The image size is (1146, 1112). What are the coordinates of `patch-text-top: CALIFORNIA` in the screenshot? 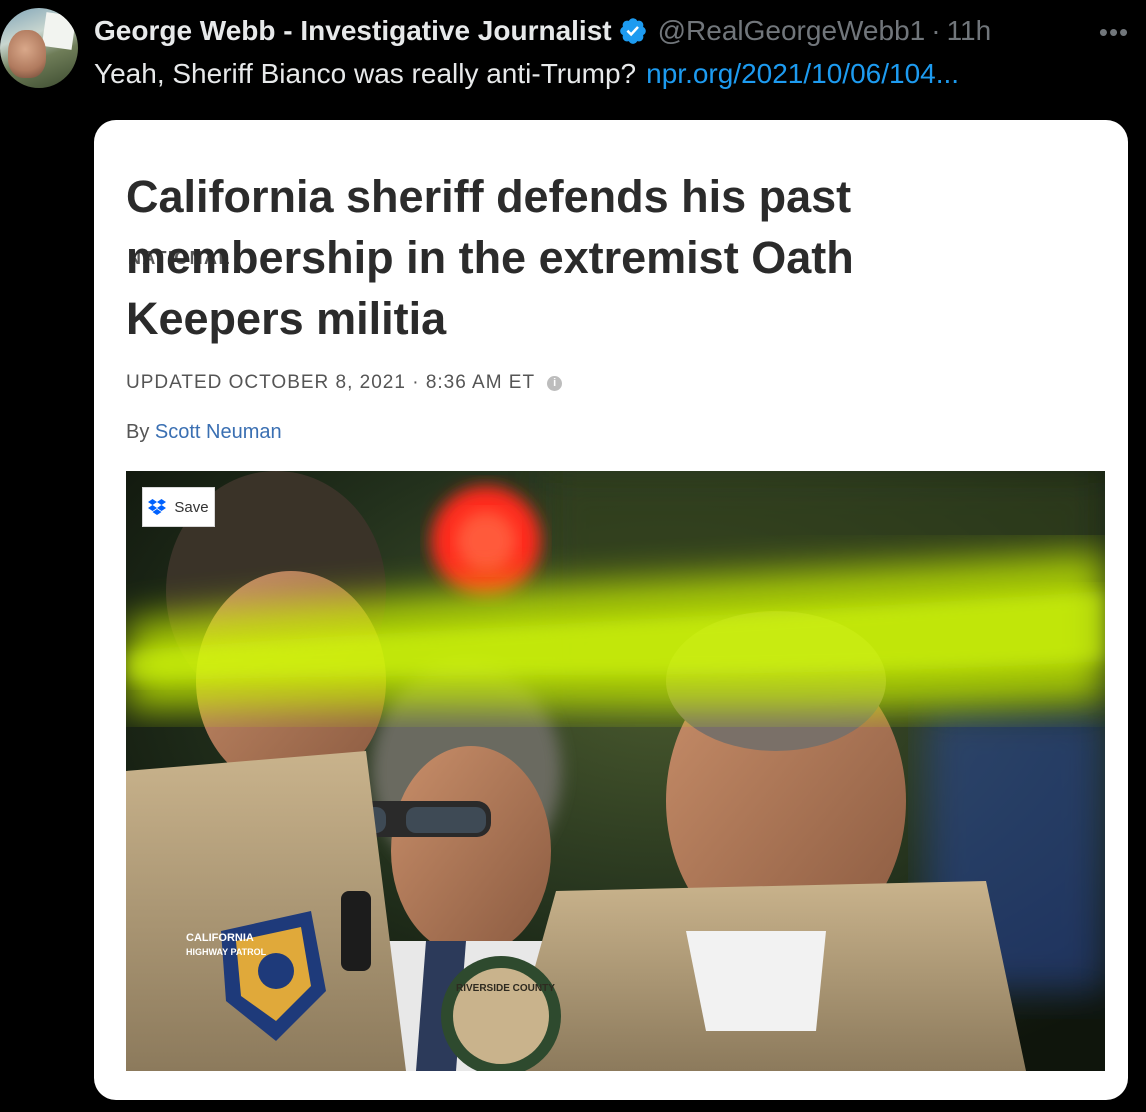 It's located at (220, 938).